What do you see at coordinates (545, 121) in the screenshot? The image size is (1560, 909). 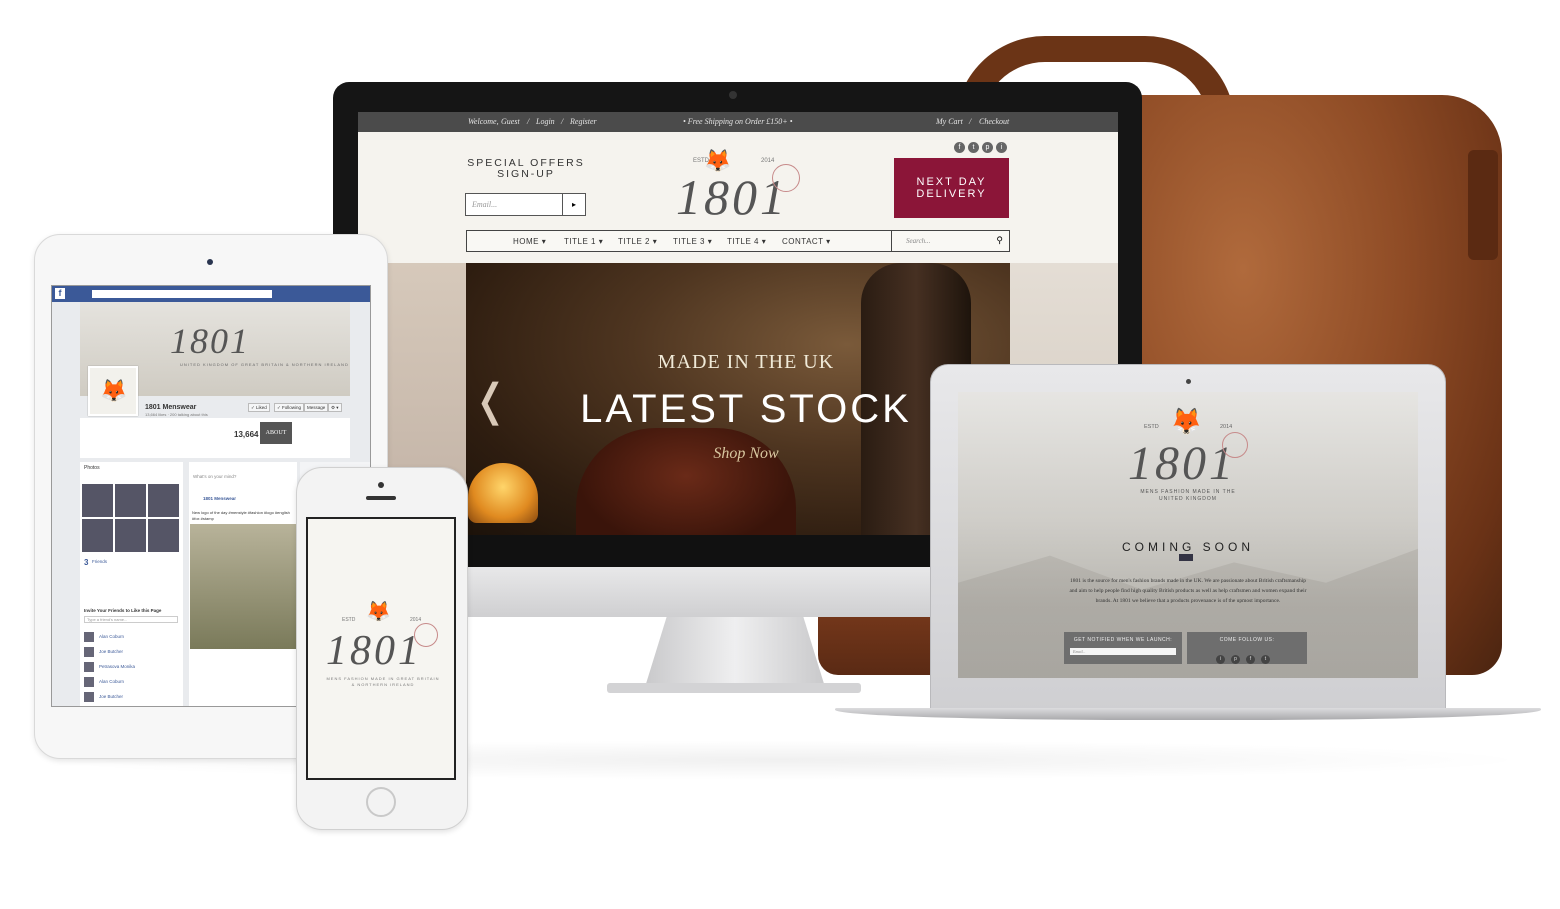 I see `login-link: Login` at bounding box center [545, 121].